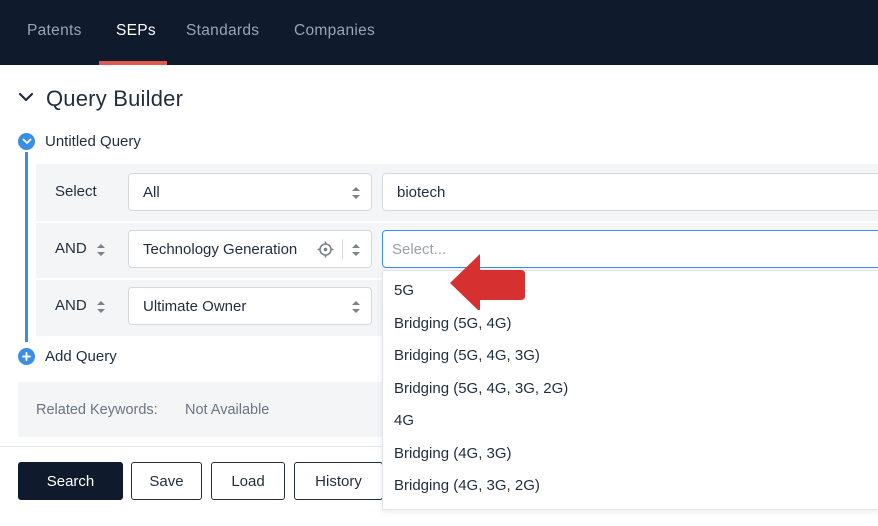 The width and height of the screenshot is (878, 526). I want to click on dropdown-option: Bridging (5G, 4G, 3G, 2G), so click(481, 388).